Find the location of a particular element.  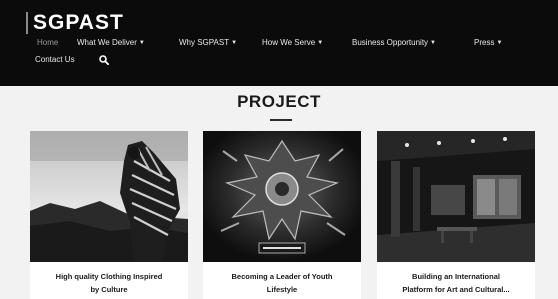

card-title-line: High quality Clothing Inspired is located at coordinates (109, 276).